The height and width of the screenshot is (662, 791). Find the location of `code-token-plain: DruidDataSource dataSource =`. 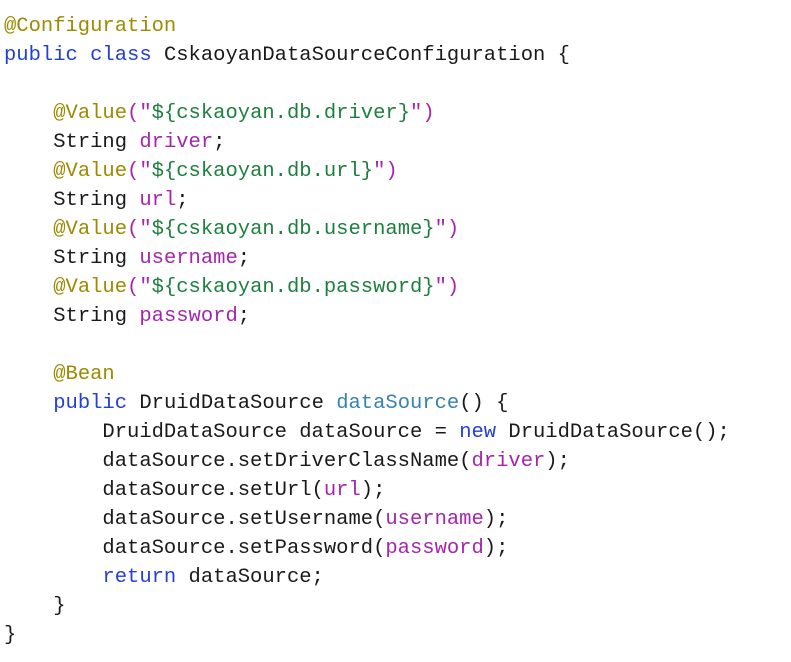

code-token-plain: DruidDataSource dataSource = is located at coordinates (281, 432).